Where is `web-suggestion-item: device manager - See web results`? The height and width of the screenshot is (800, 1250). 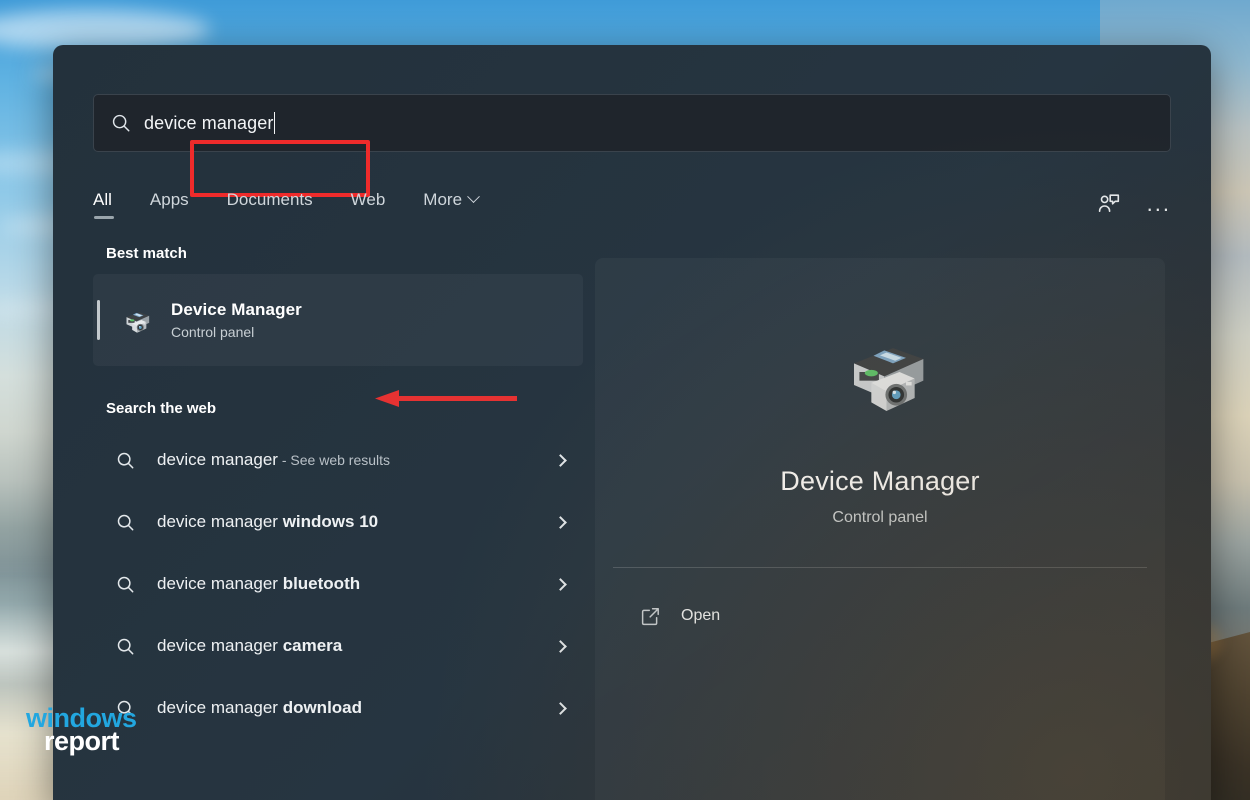 web-suggestion-item: device manager - See web results is located at coordinates (338, 460).